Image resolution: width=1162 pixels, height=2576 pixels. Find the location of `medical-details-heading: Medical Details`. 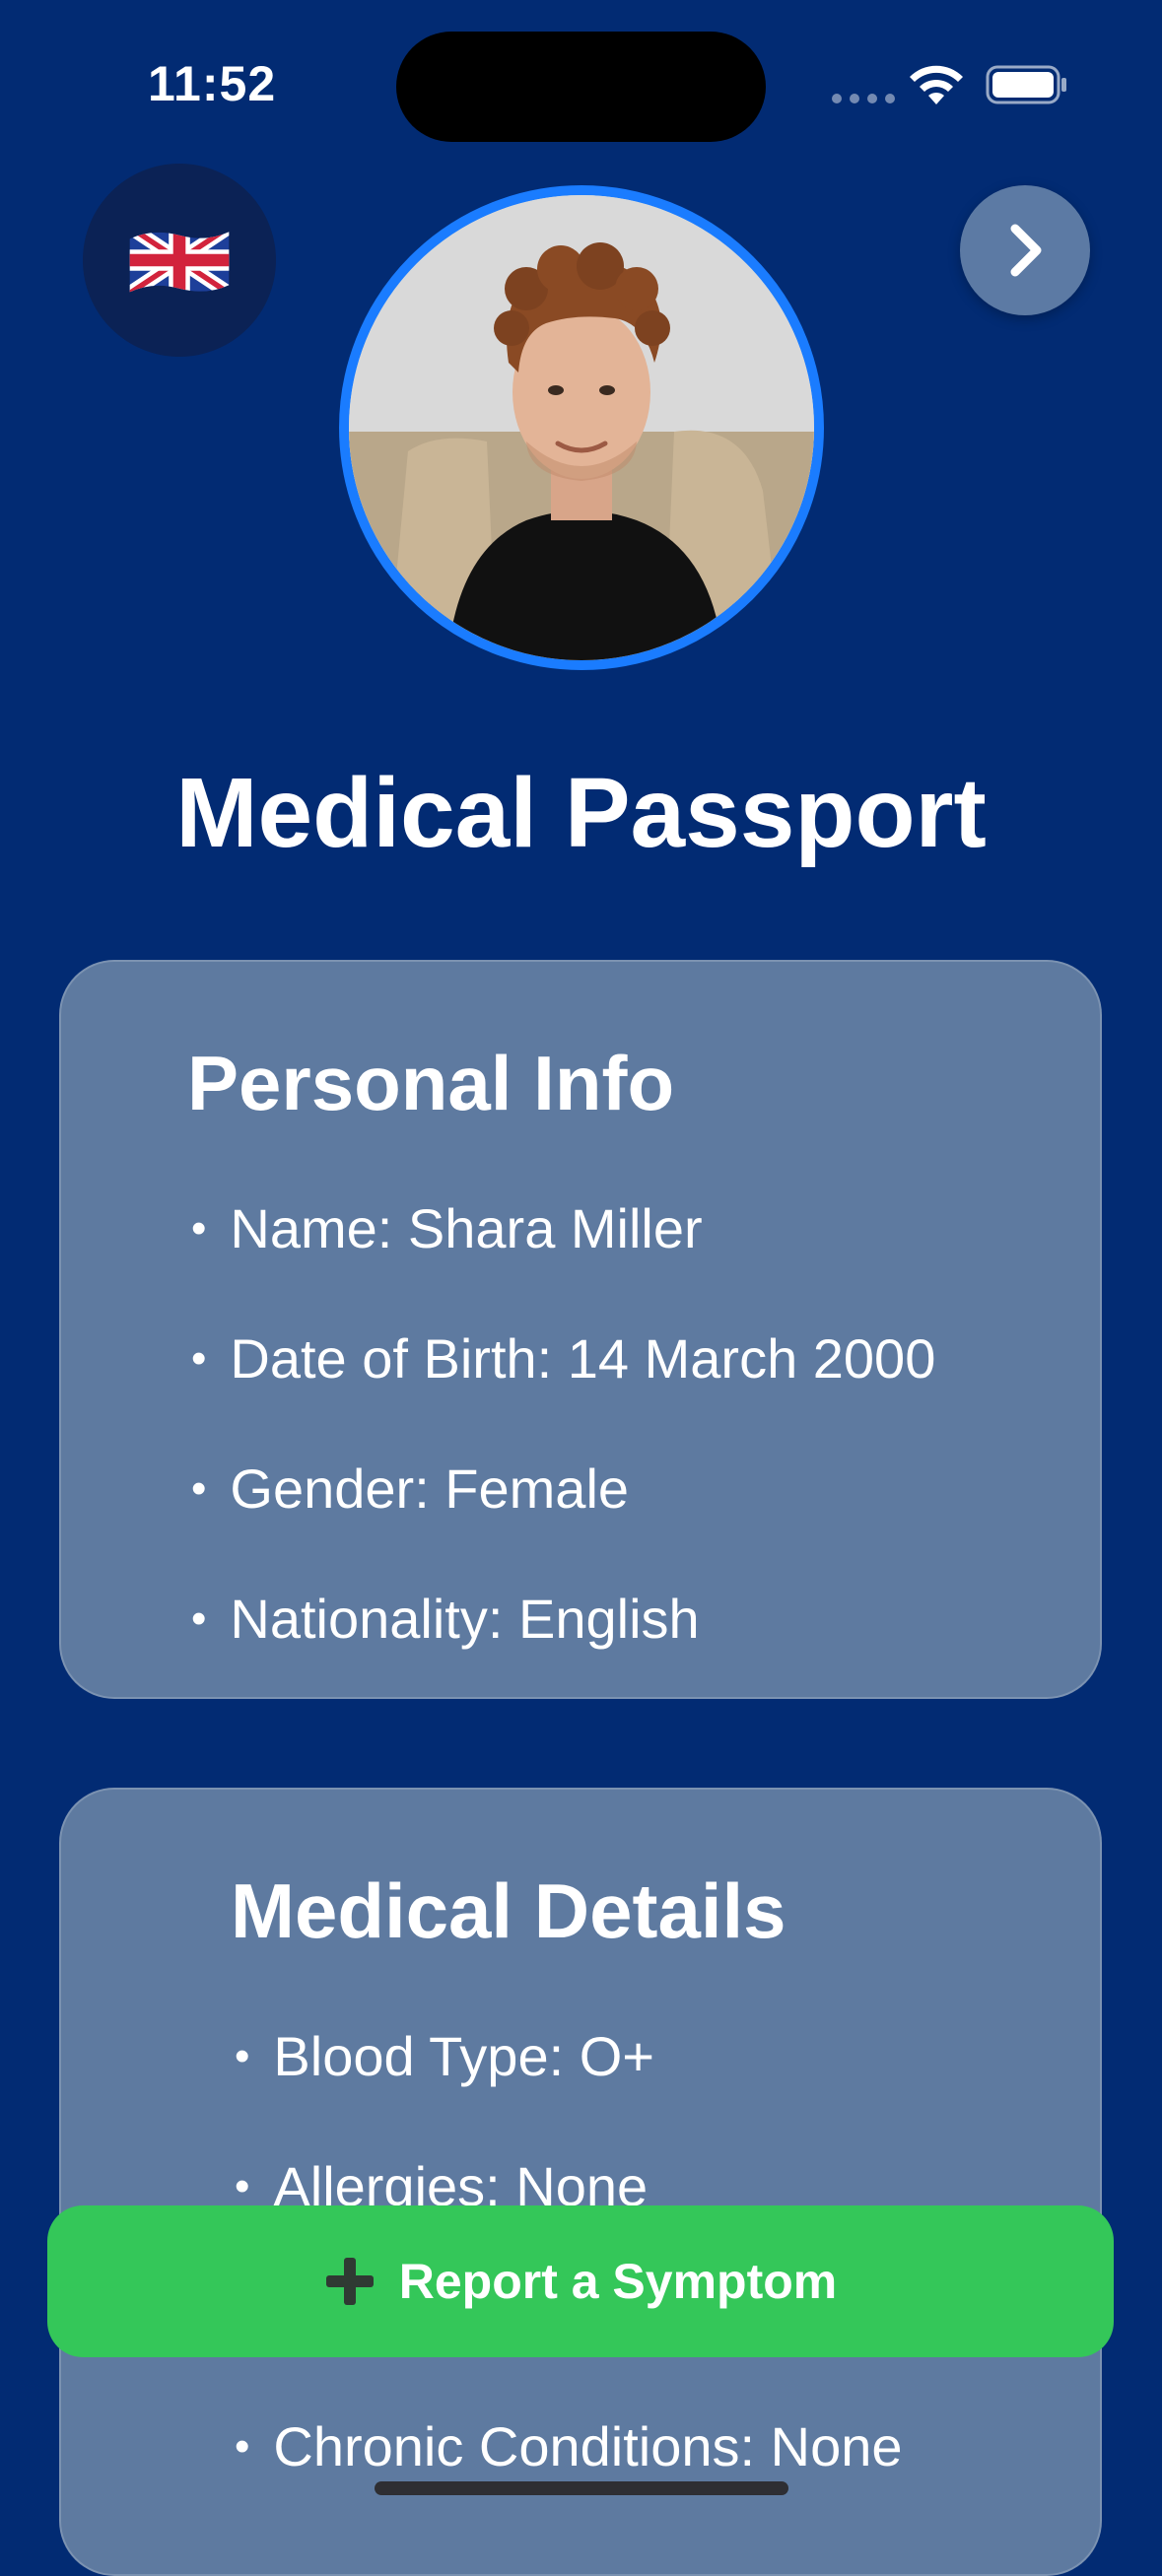

medical-details-heading: Medical Details is located at coordinates (508, 1910).